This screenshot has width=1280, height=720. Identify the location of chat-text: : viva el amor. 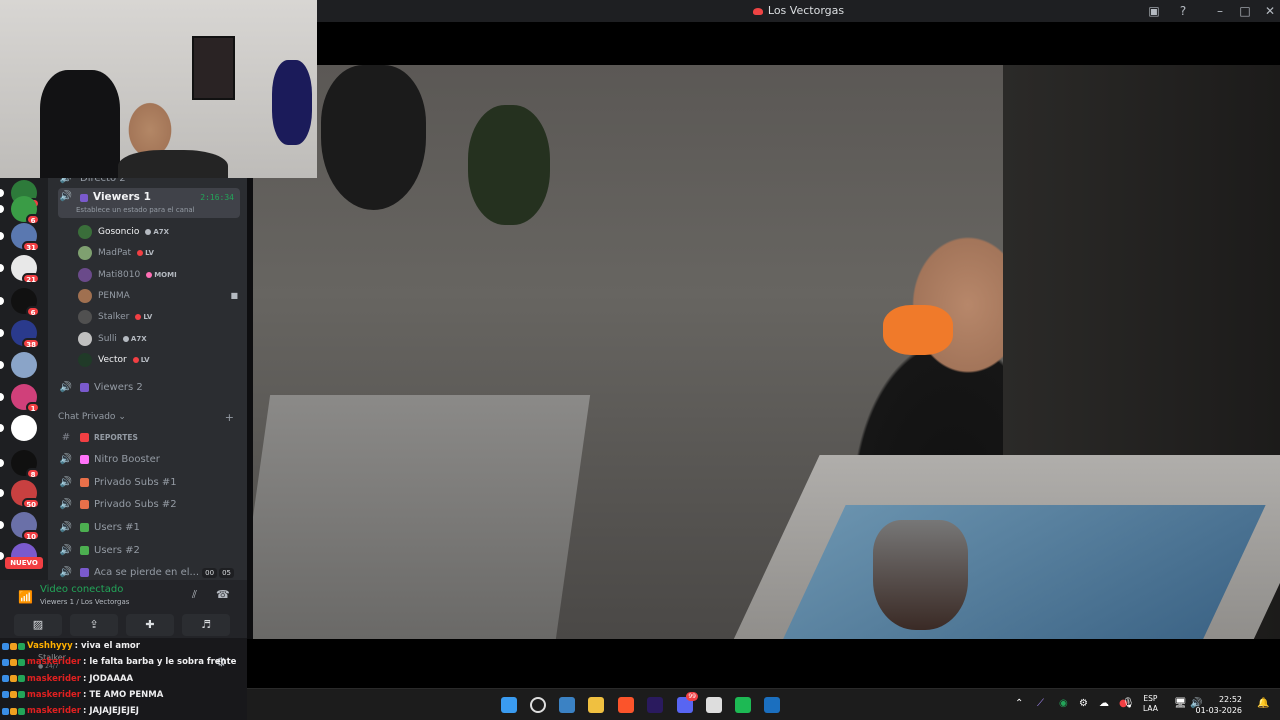
(107, 646).